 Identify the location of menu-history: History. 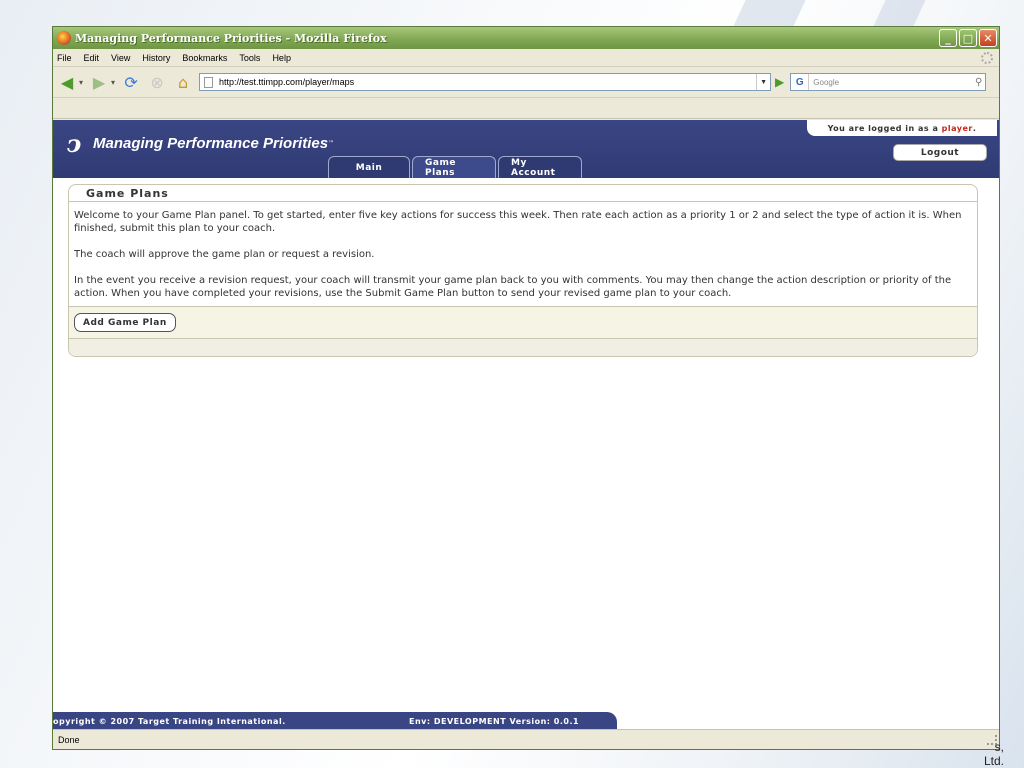
(156, 58).